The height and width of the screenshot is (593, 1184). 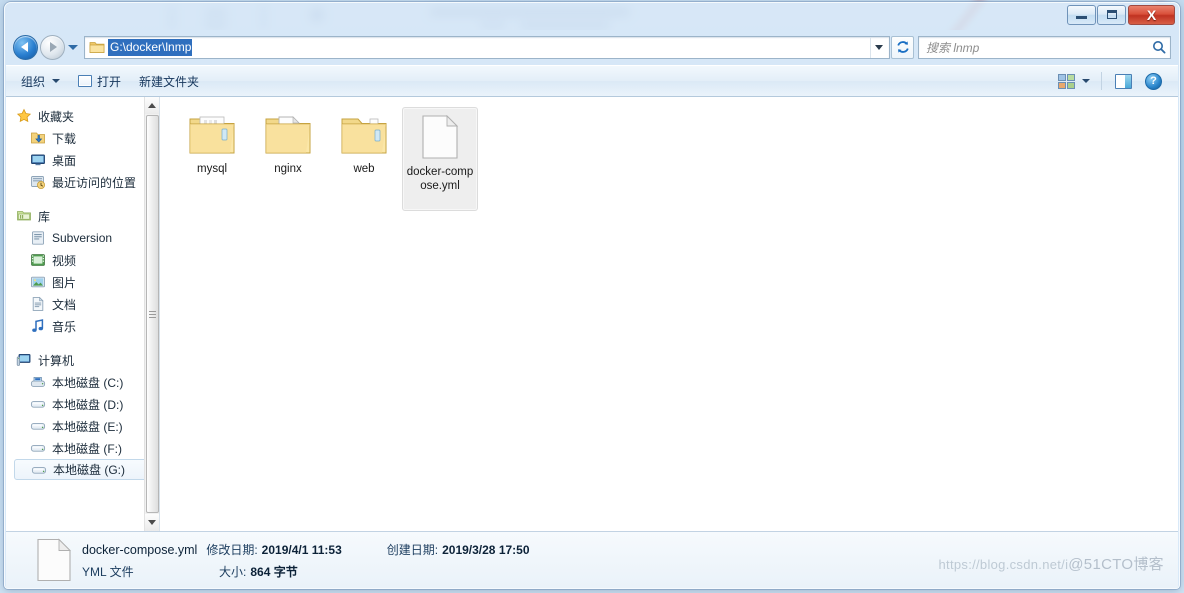 I want to click on preview-pane-button, so click(x=1123, y=81).